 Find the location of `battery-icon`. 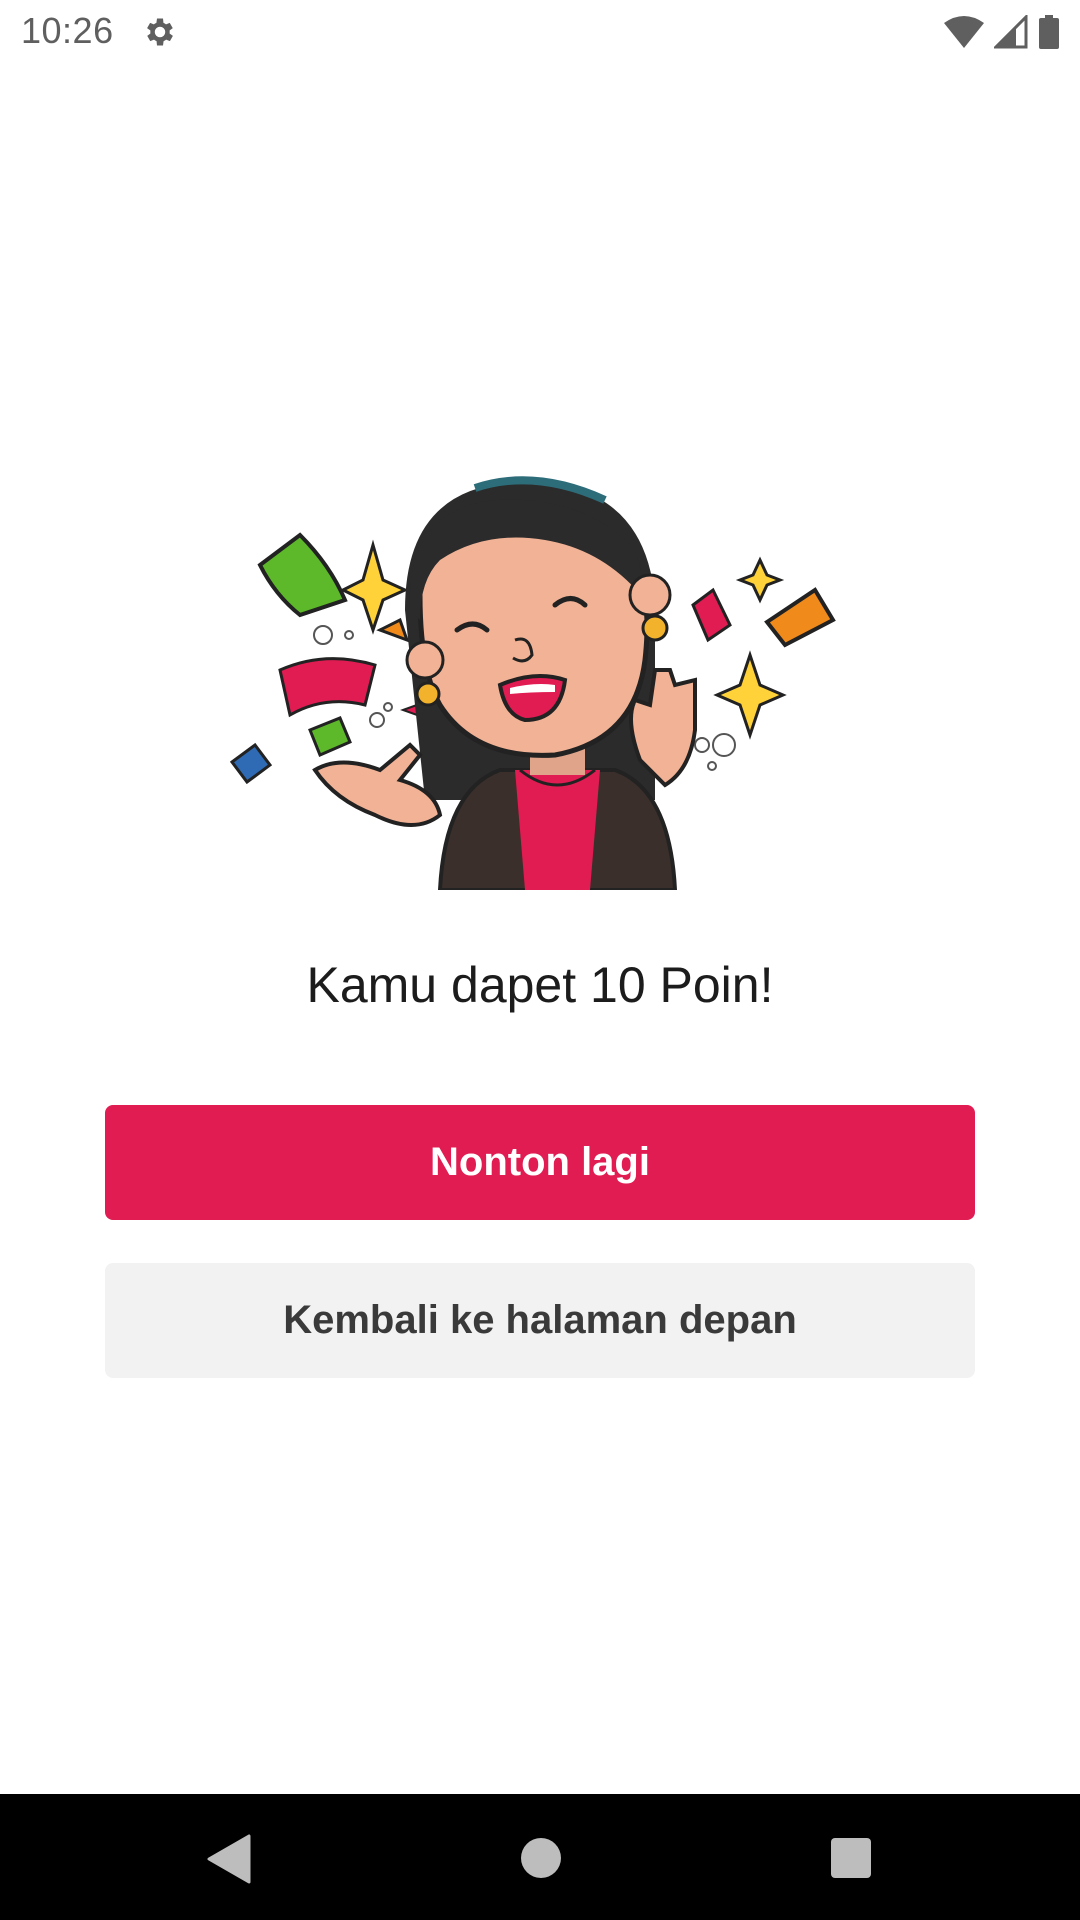

battery-icon is located at coordinates (1049, 32).